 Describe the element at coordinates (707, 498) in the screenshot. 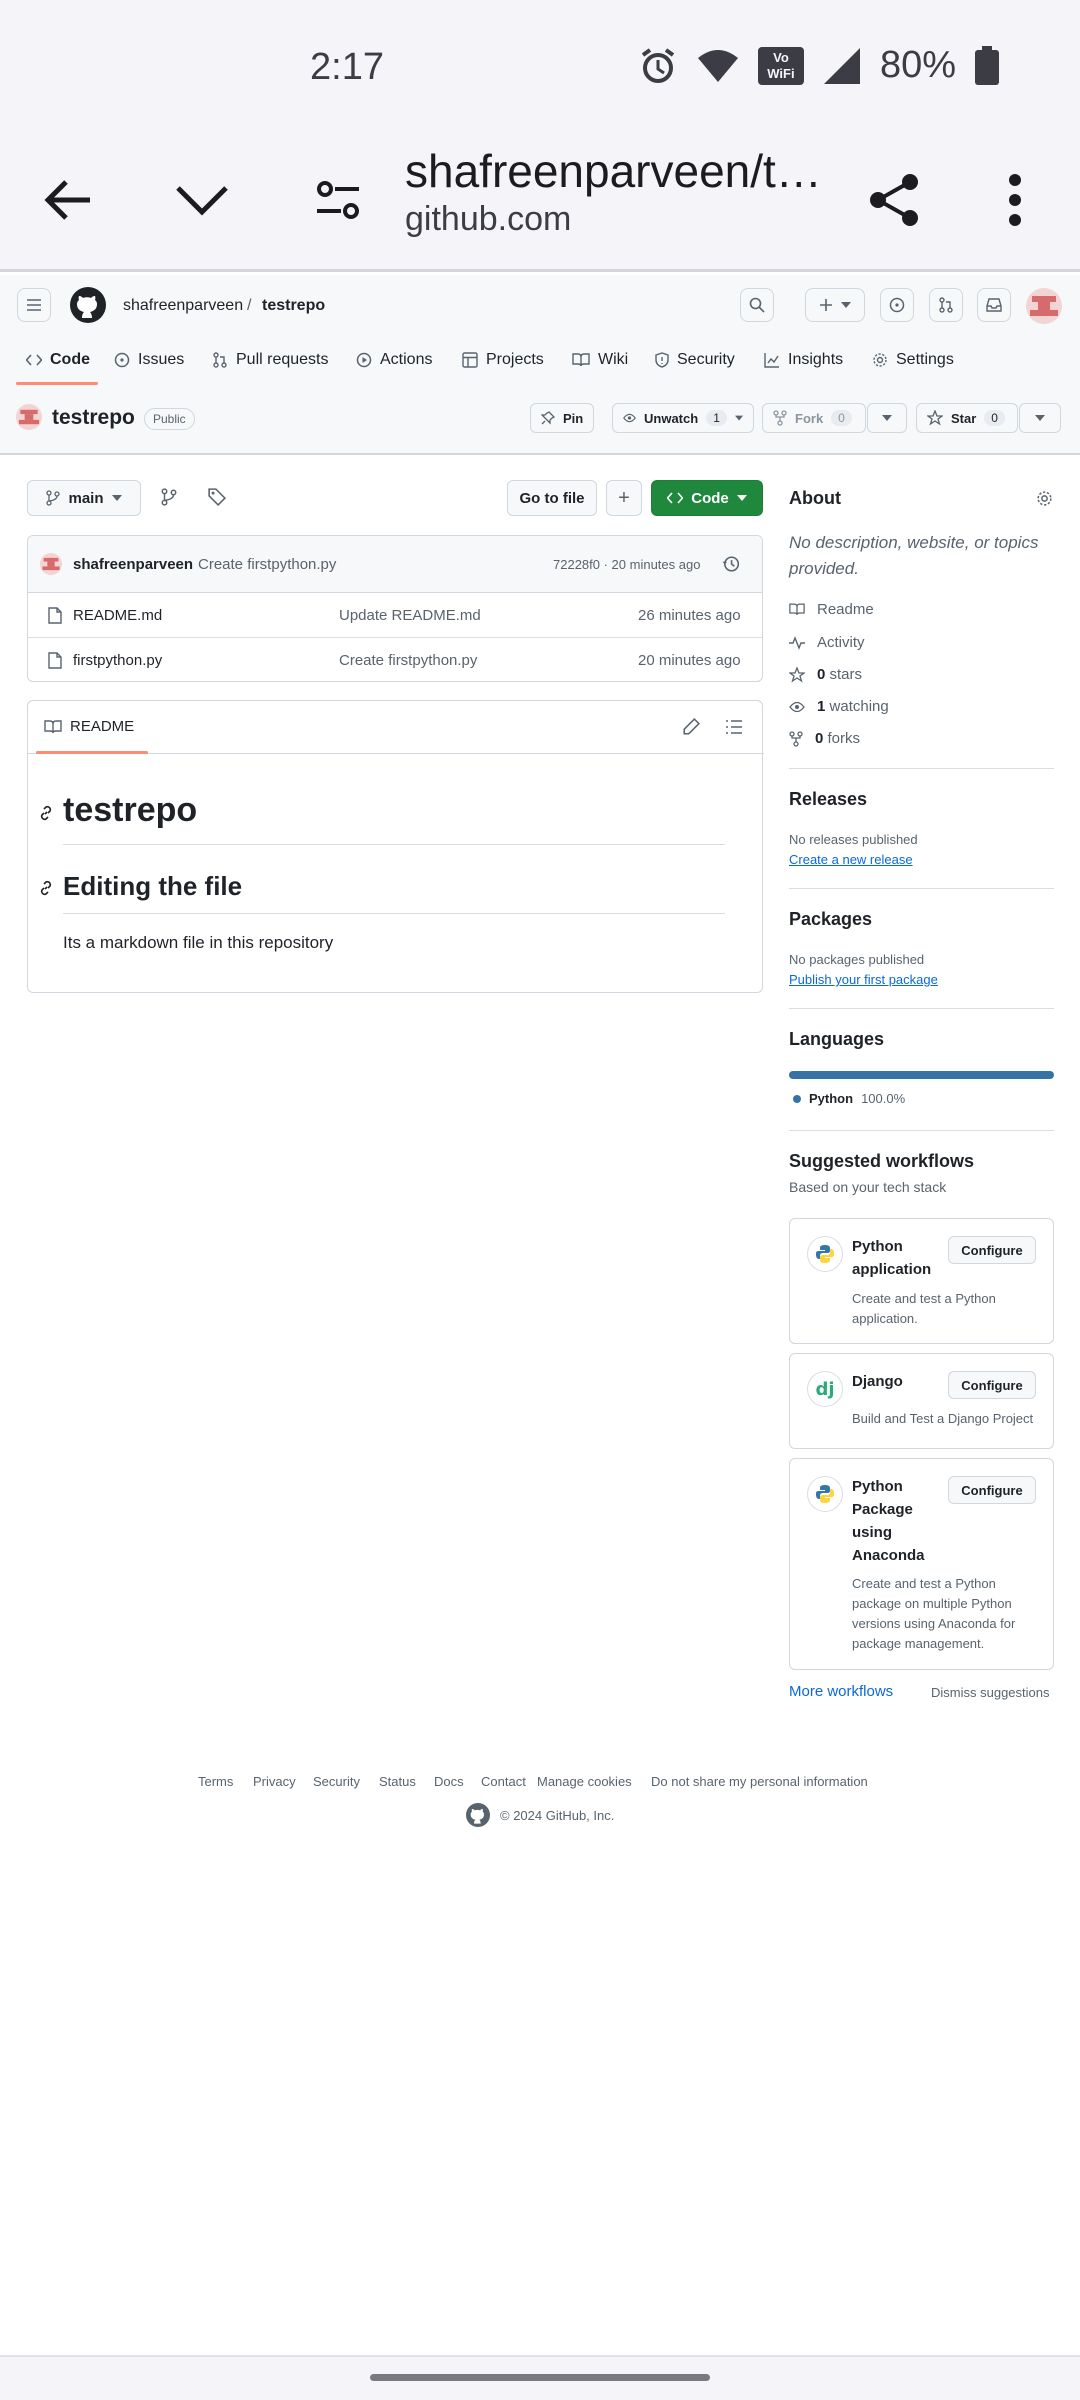

I see `code-dropdown-button: Code` at that location.